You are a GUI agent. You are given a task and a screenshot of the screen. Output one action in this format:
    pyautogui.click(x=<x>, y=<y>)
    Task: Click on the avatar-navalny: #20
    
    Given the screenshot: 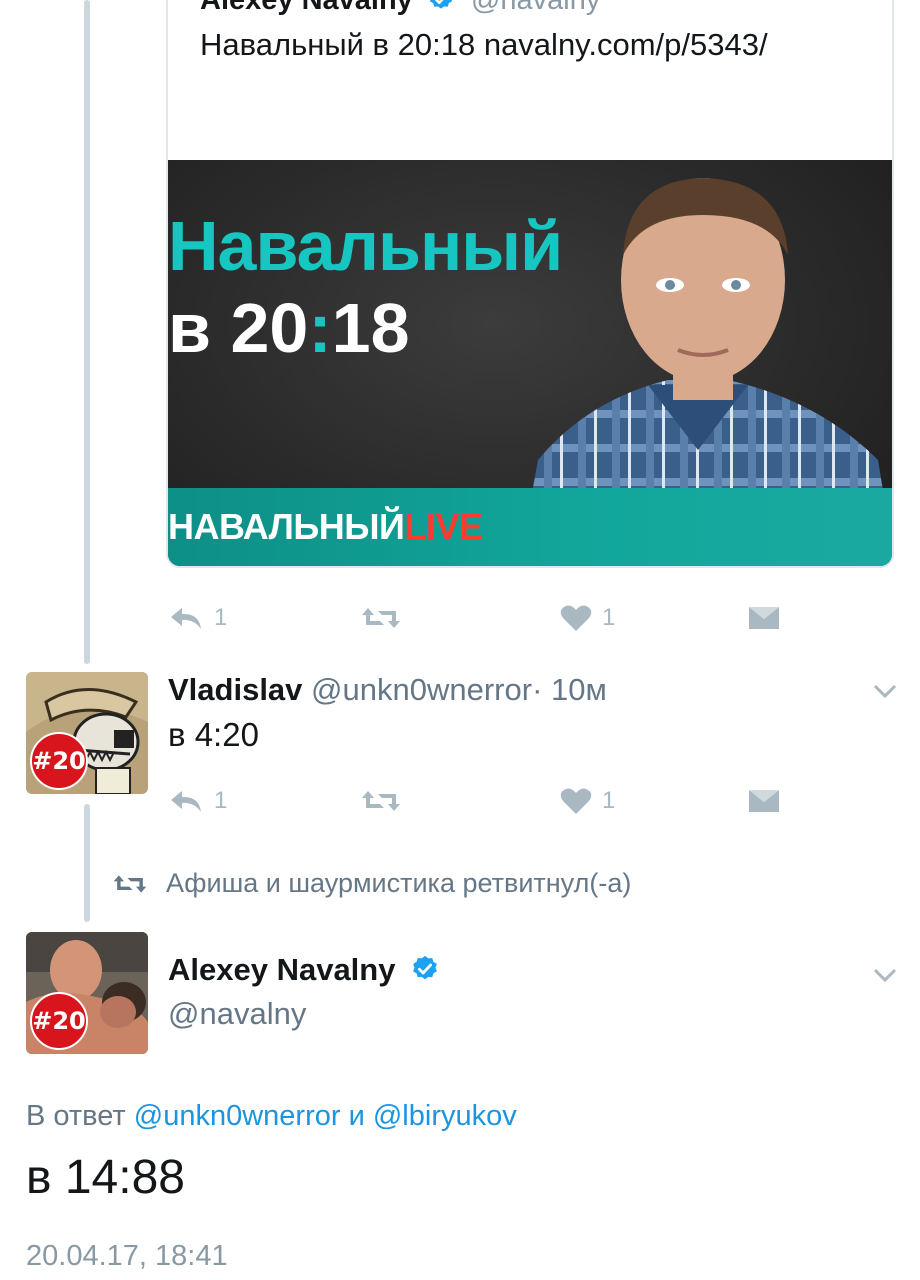 What is the action you would take?
    pyautogui.click(x=87, y=993)
    